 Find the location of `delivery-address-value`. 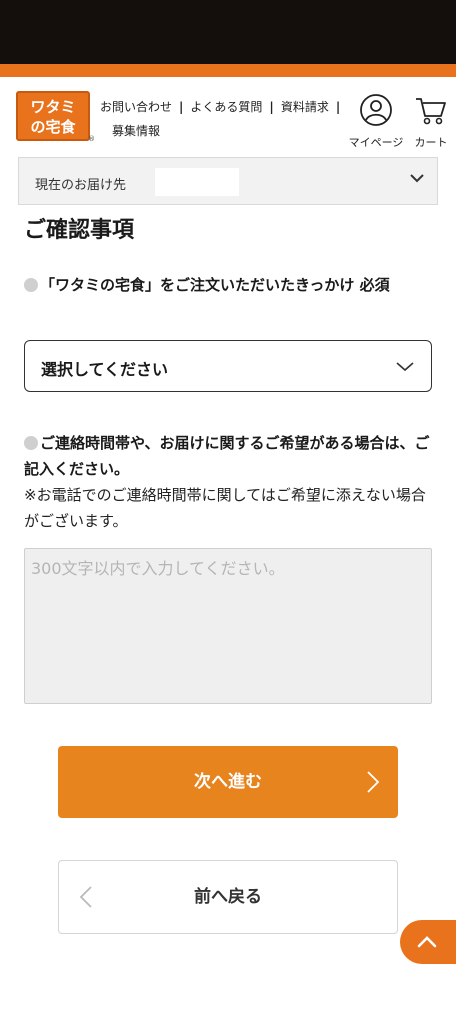

delivery-address-value is located at coordinates (197, 182).